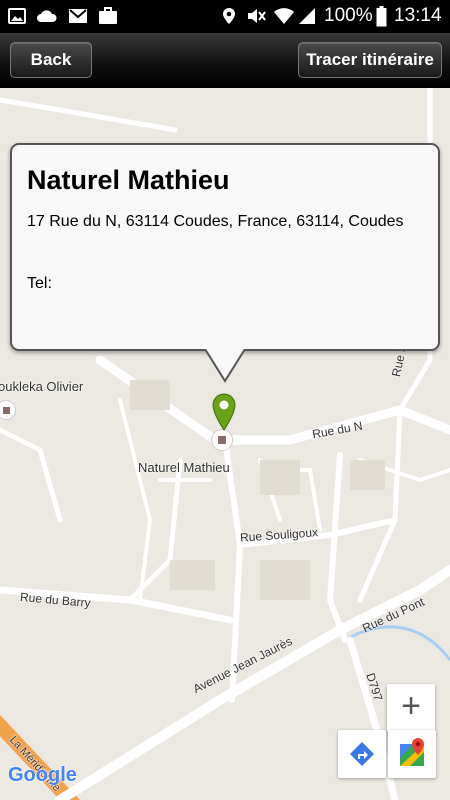 This screenshot has width=450, height=800. I want to click on status-bar: 100% 13:14, so click(225, 16).